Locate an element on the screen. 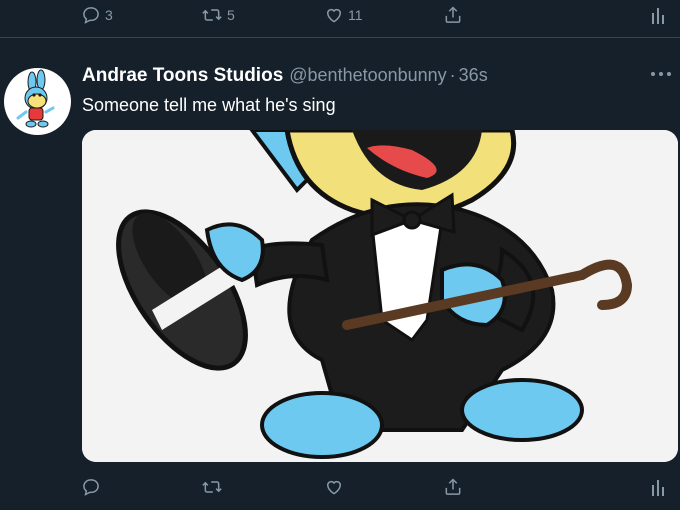 This screenshot has height=510, width=680. prev-tweet-action-bar: 3 5 11 is located at coordinates (340, 15).